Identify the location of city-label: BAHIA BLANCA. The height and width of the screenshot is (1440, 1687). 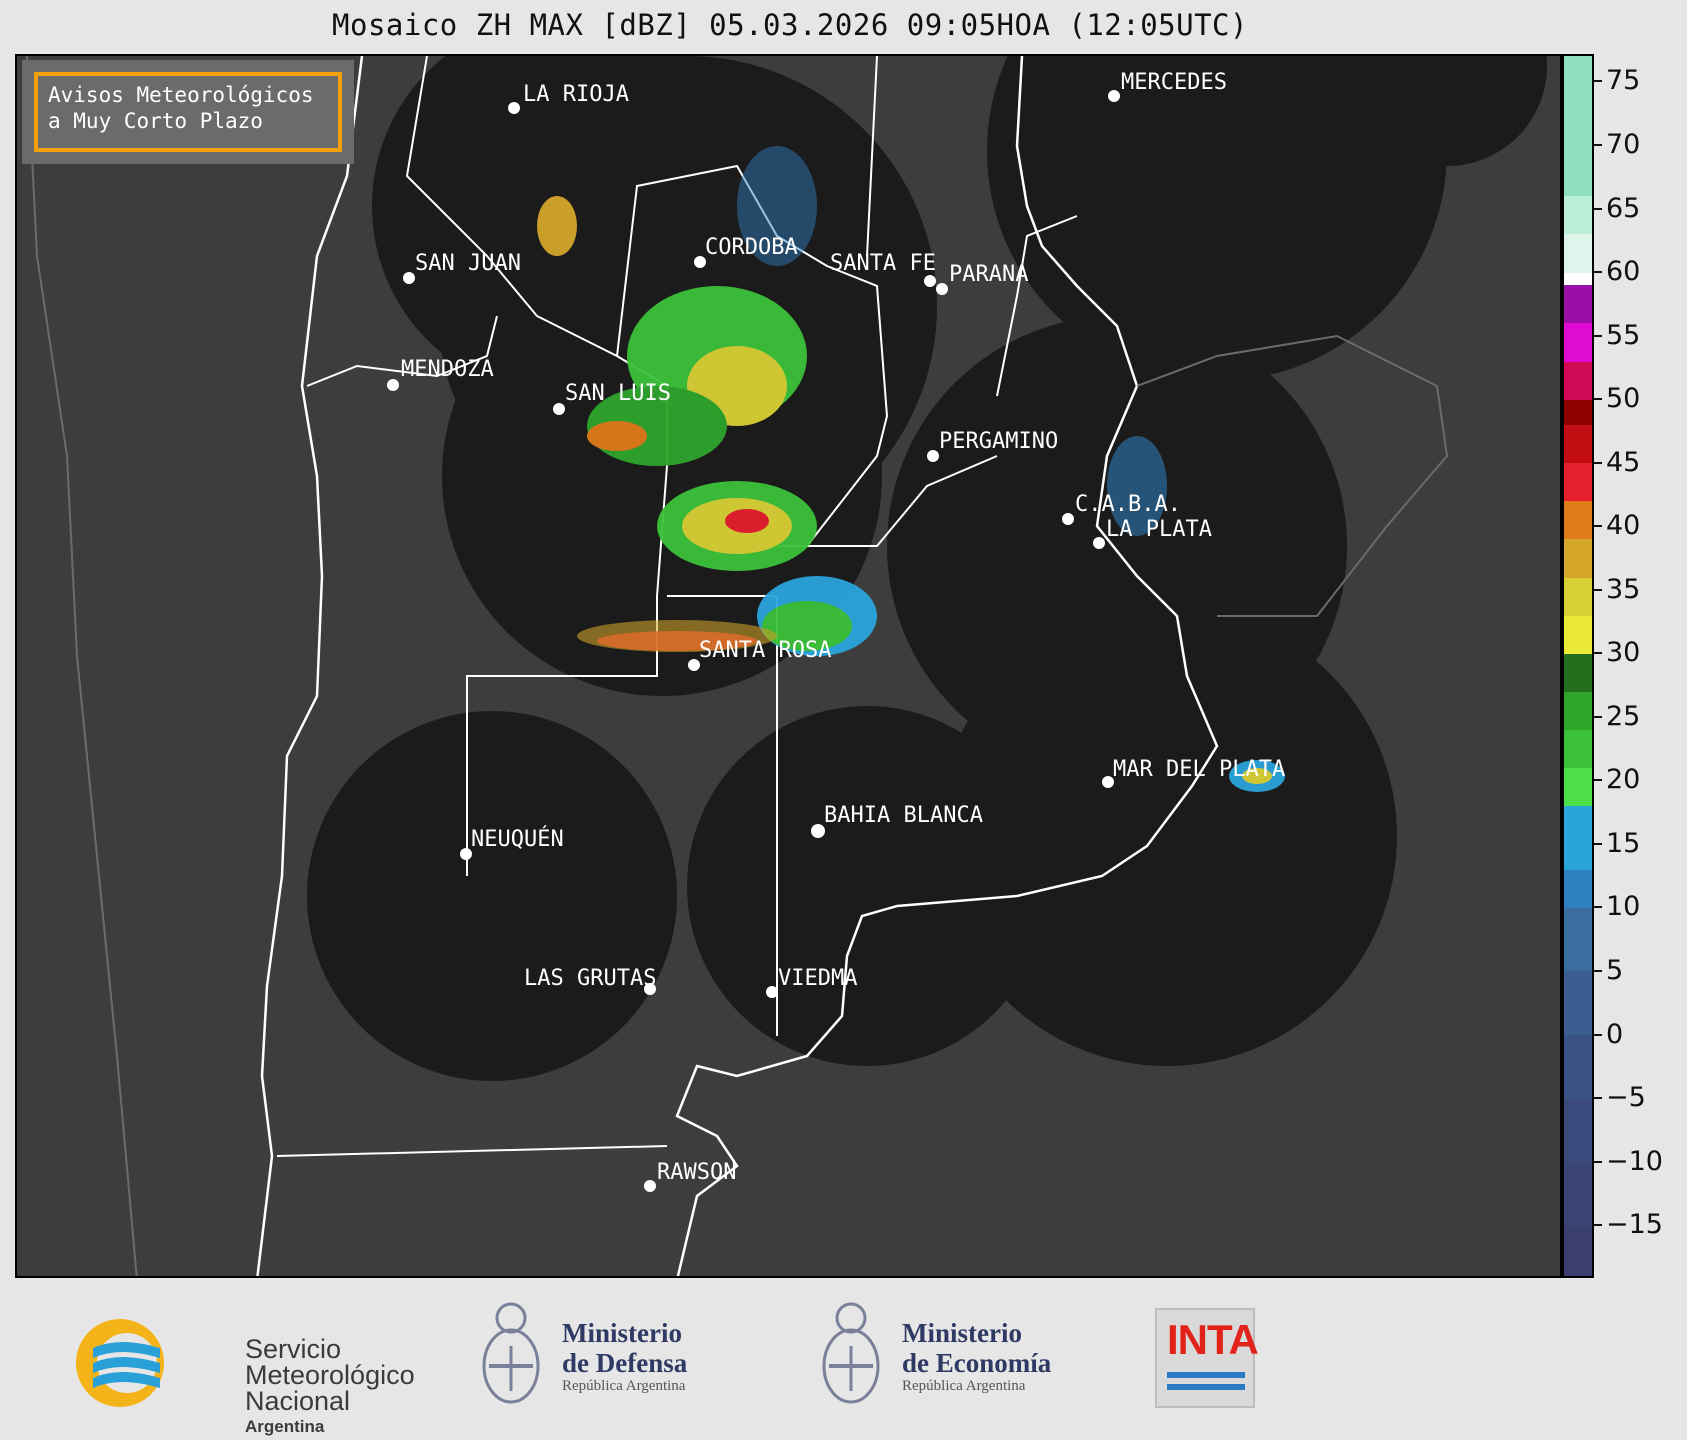
(903, 815).